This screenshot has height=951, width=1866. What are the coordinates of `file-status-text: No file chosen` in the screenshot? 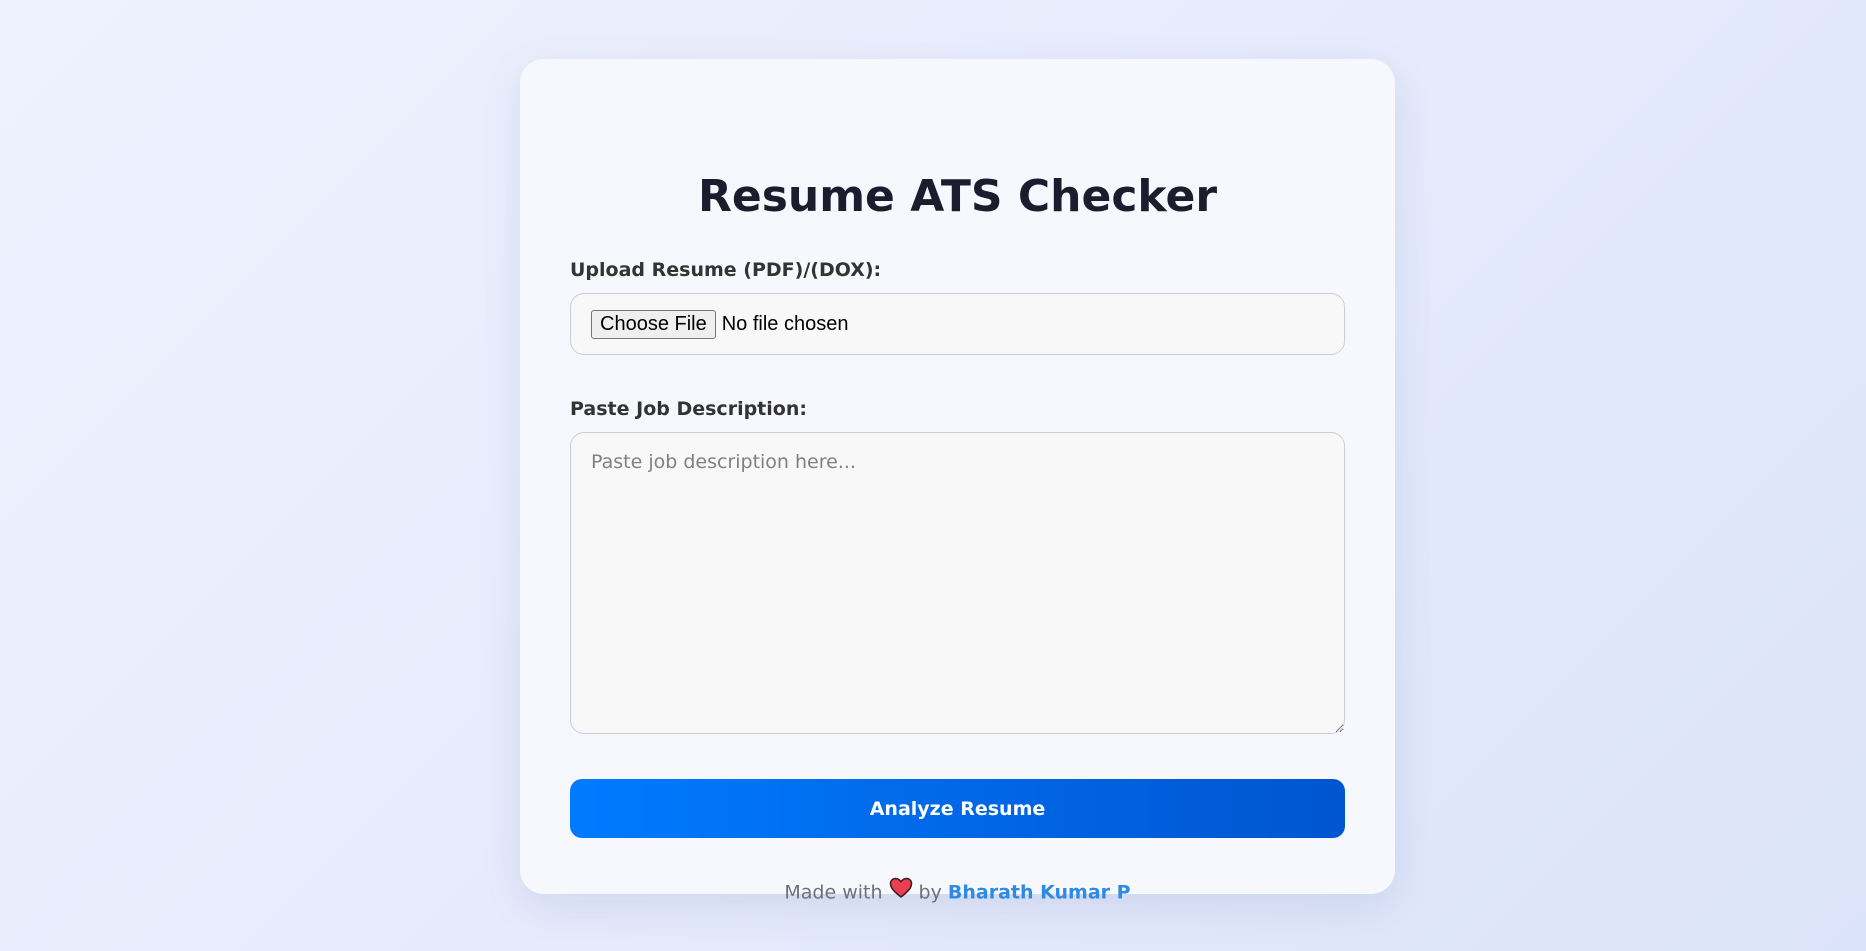 It's located at (785, 323).